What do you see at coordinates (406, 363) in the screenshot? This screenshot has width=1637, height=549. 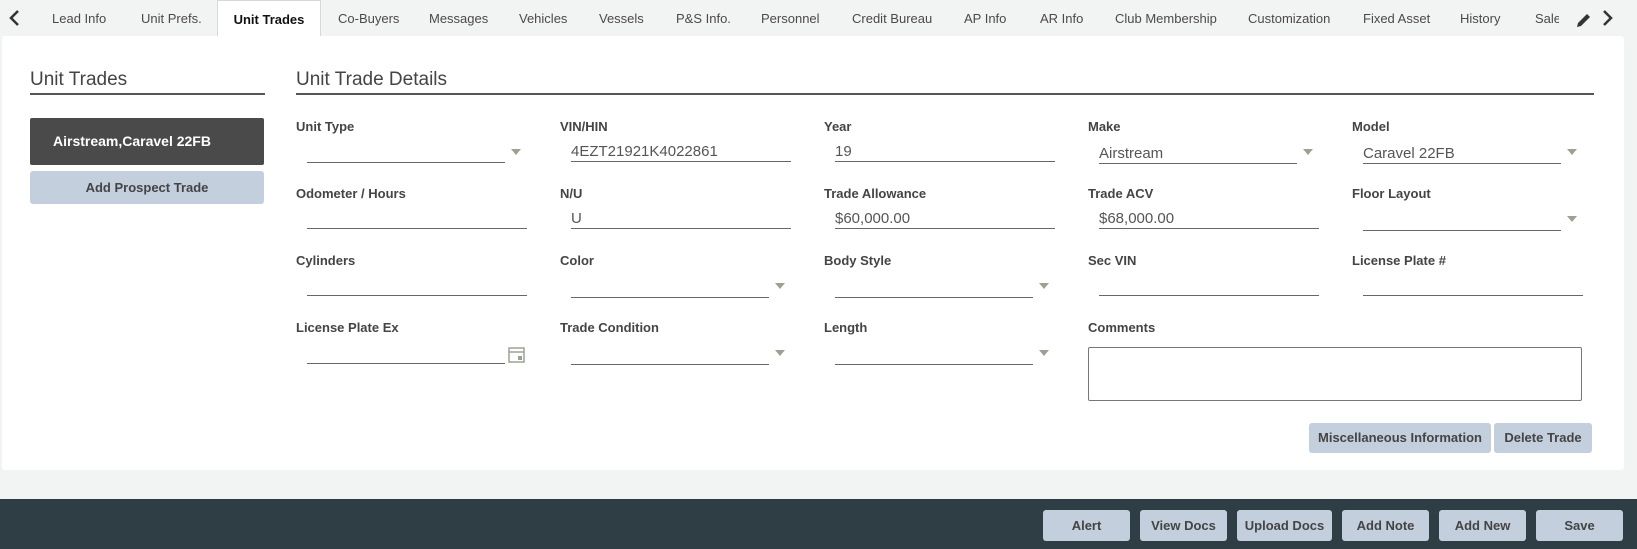 I see `license-plate-ex-input` at bounding box center [406, 363].